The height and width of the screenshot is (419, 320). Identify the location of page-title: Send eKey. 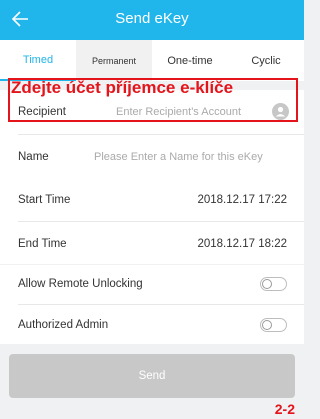
(152, 18).